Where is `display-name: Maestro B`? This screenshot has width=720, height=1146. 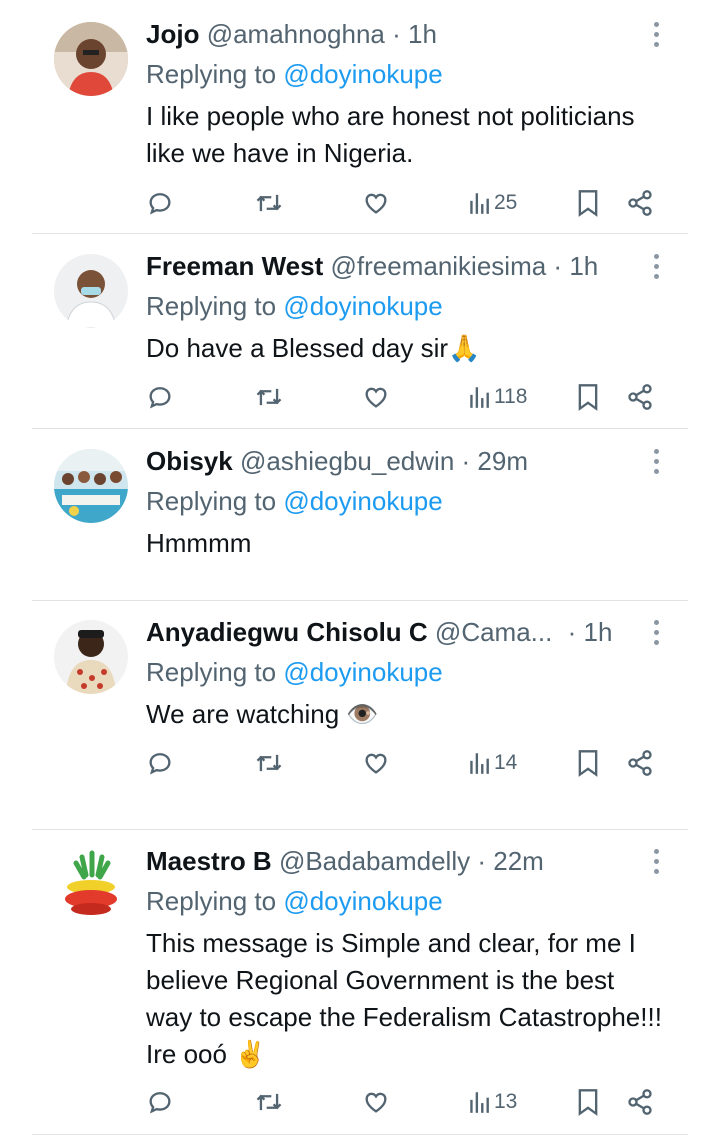
display-name: Maestro B is located at coordinates (209, 861).